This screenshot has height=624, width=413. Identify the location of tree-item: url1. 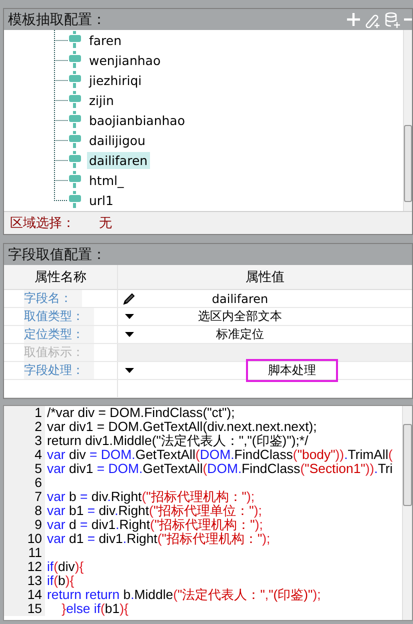
(101, 200).